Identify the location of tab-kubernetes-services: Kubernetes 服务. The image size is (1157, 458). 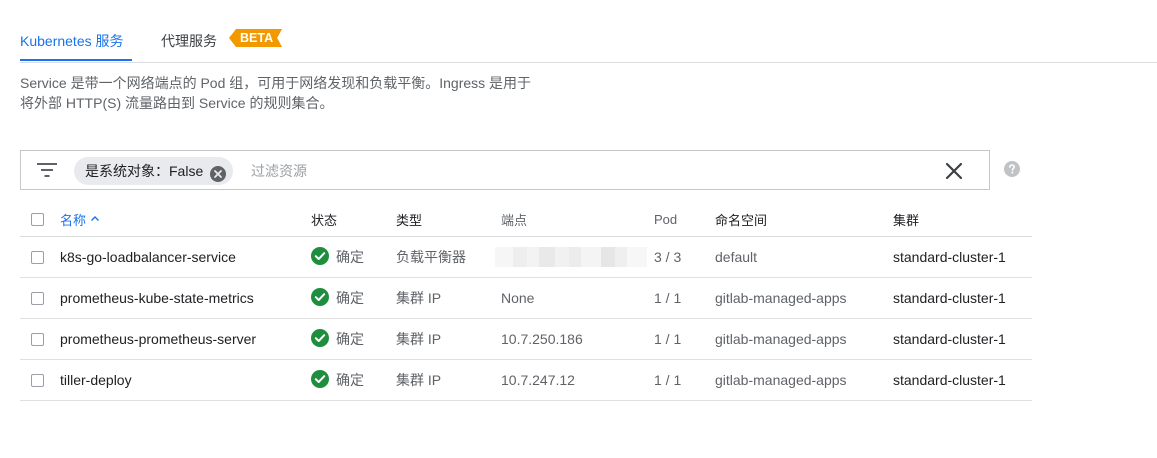
(72, 41).